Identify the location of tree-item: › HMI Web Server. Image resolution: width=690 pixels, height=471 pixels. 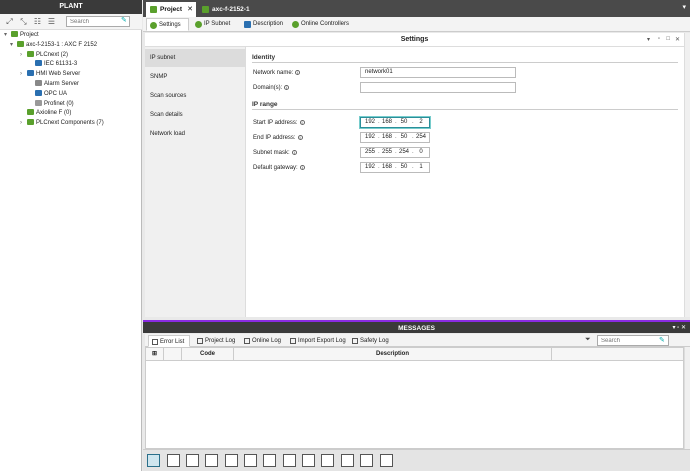
(50, 74).